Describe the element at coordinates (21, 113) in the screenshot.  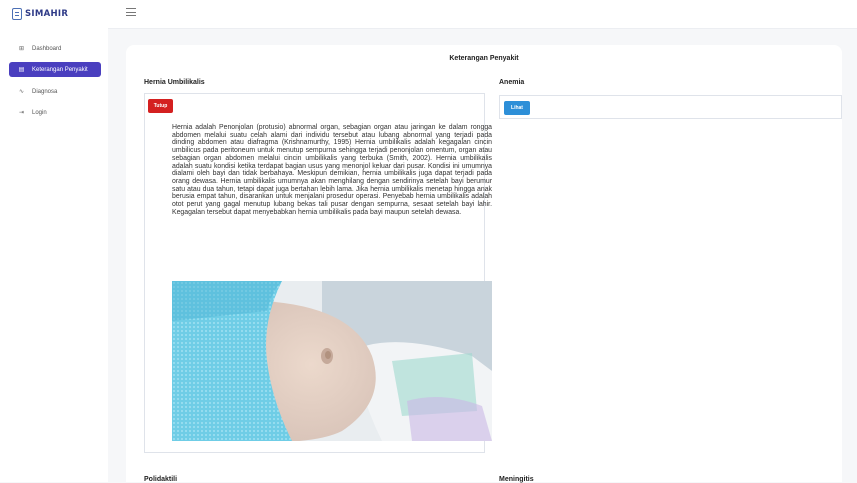
I see `login-icon: ⇥` at that location.